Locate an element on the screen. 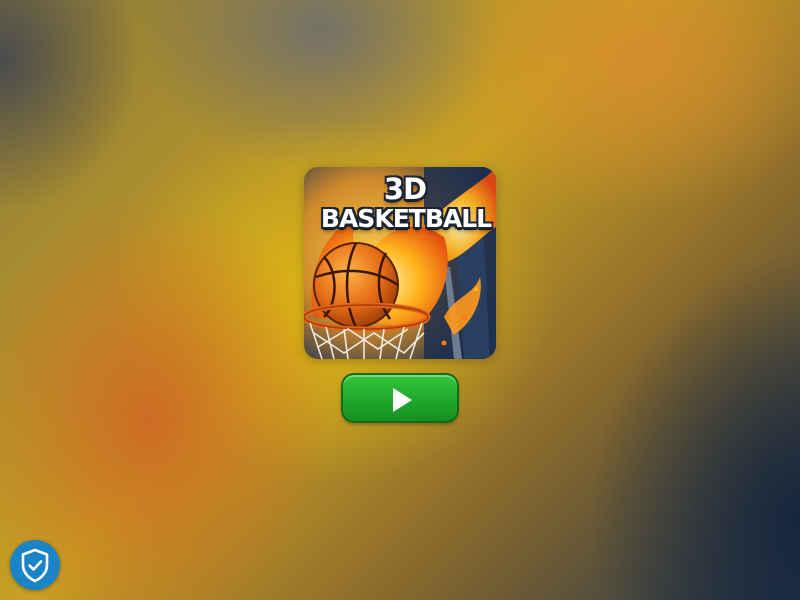  game-title-line2: BASKETBALL is located at coordinates (406, 218).